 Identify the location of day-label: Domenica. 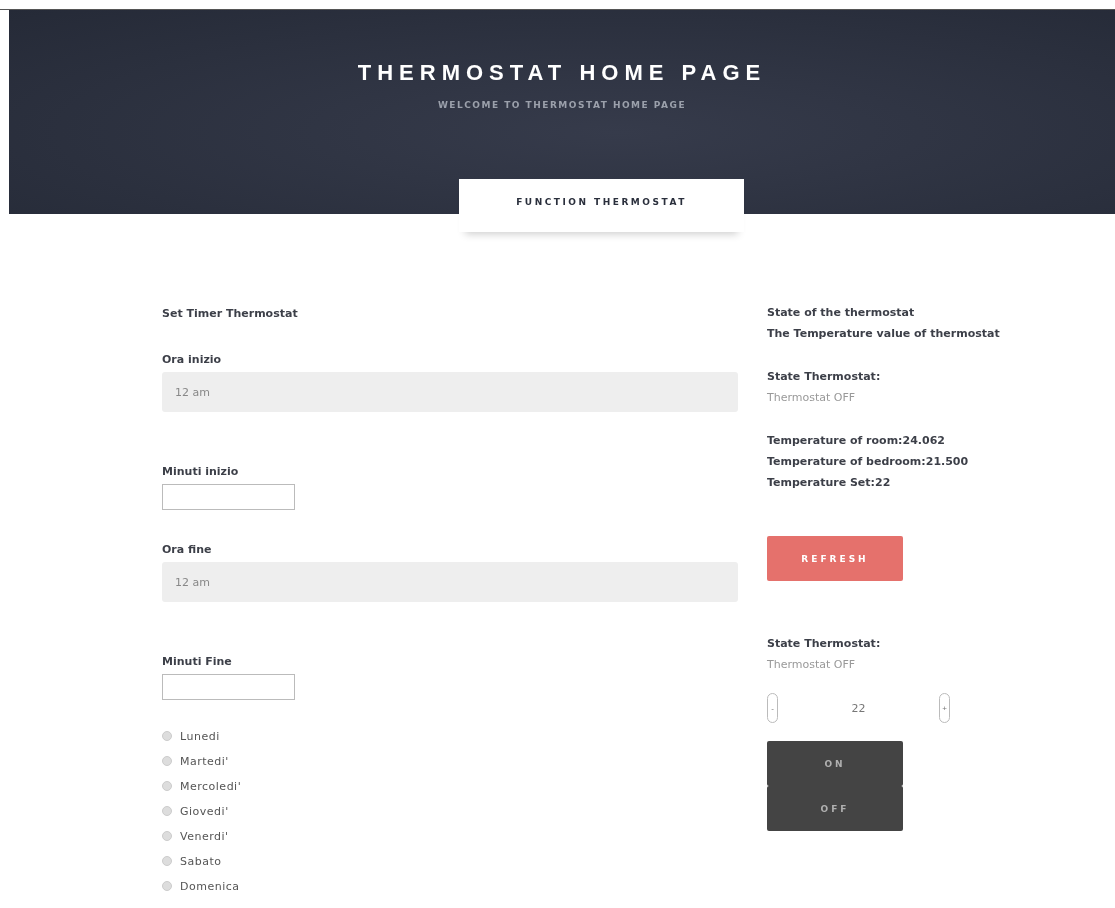
(210, 886).